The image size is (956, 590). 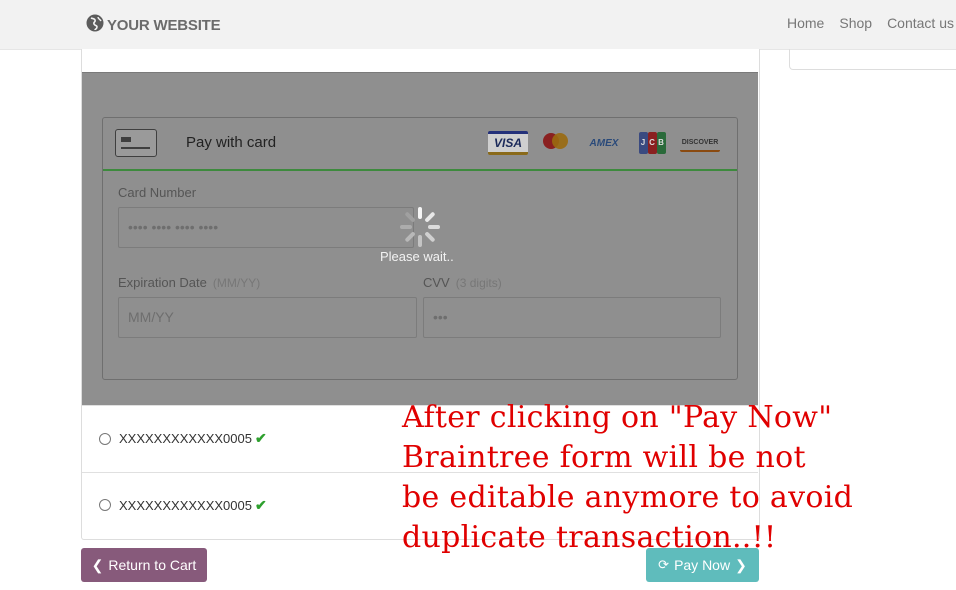 What do you see at coordinates (920, 23) in the screenshot?
I see `nav-contact: Contact us` at bounding box center [920, 23].